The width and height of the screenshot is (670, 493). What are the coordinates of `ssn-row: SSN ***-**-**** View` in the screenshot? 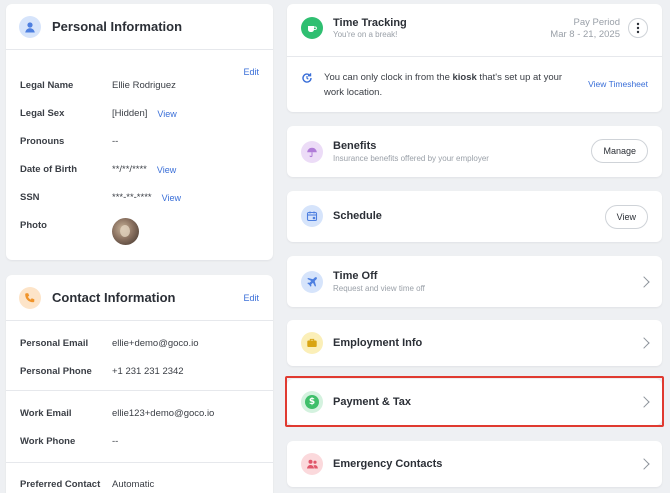 It's located at (100, 197).